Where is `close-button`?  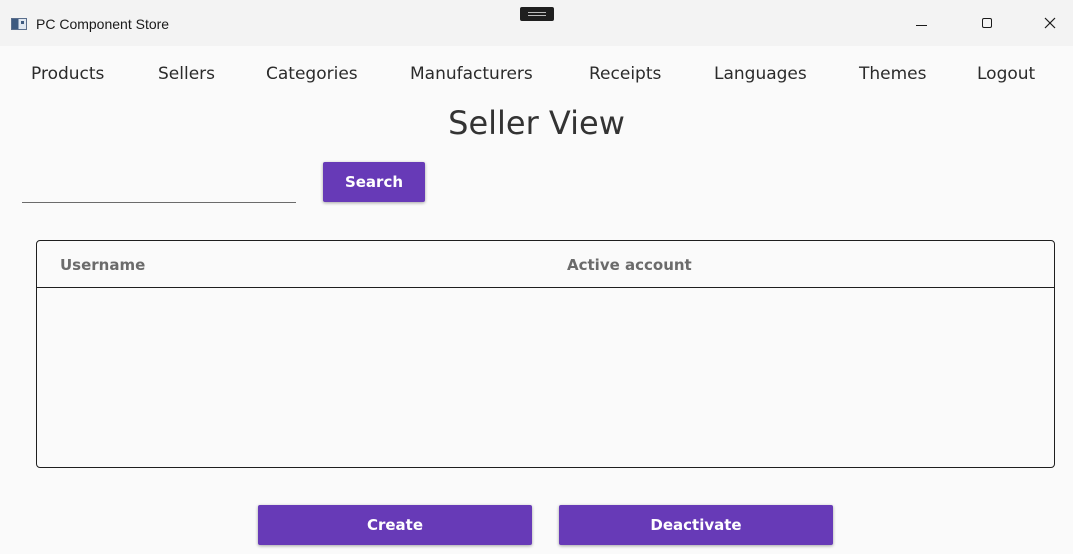
close-button is located at coordinates (1050, 23).